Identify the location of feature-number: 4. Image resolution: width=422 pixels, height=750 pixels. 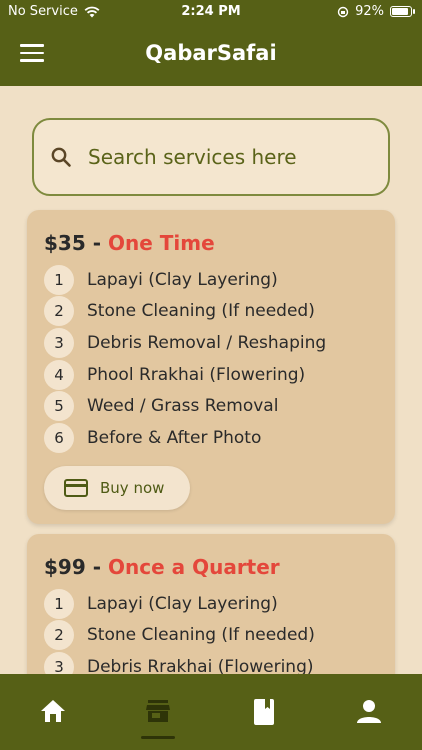
(59, 374).